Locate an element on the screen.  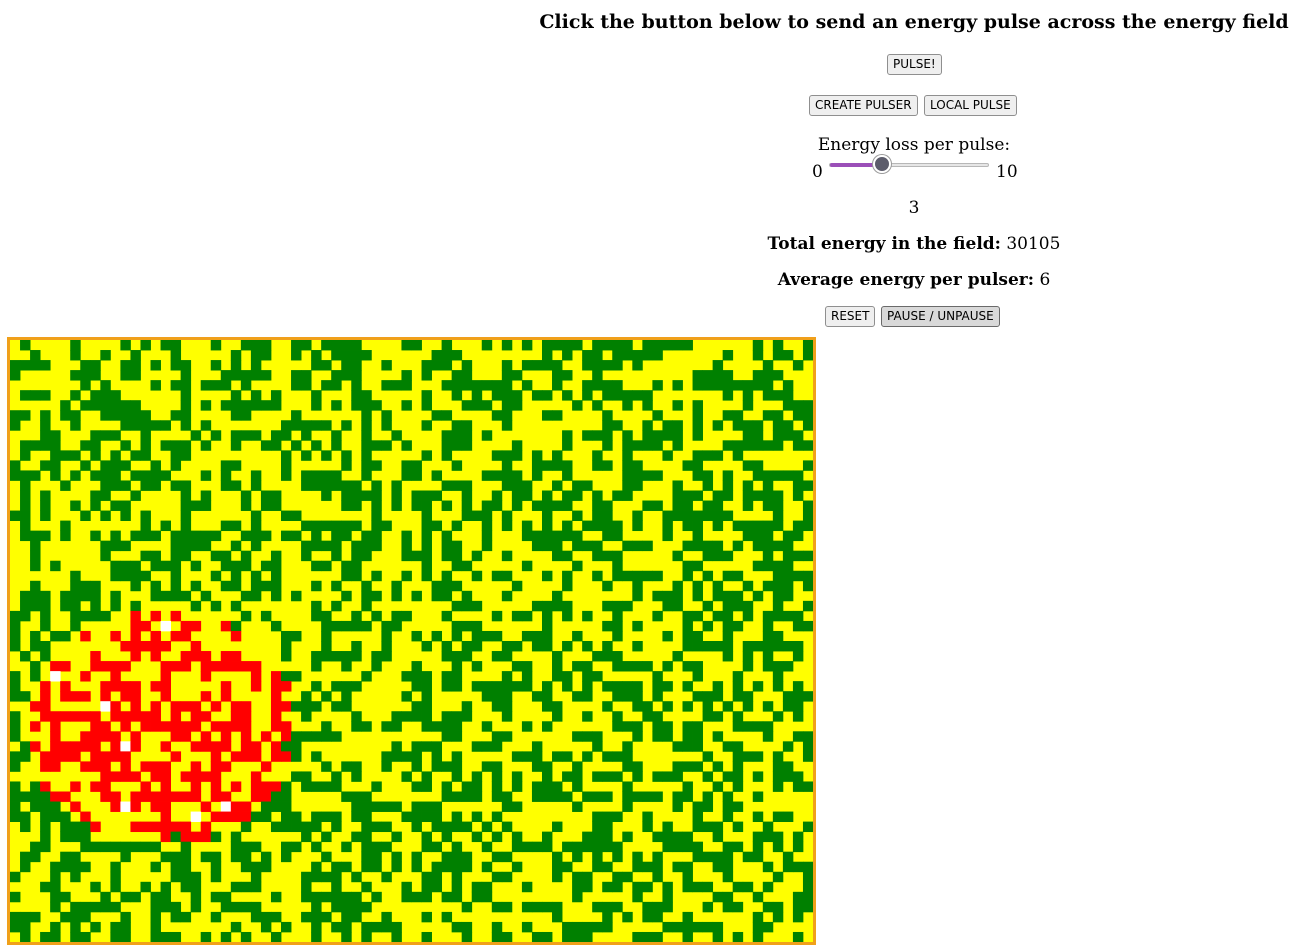
create-pulser-button: CREATE PULSER is located at coordinates (863, 105).